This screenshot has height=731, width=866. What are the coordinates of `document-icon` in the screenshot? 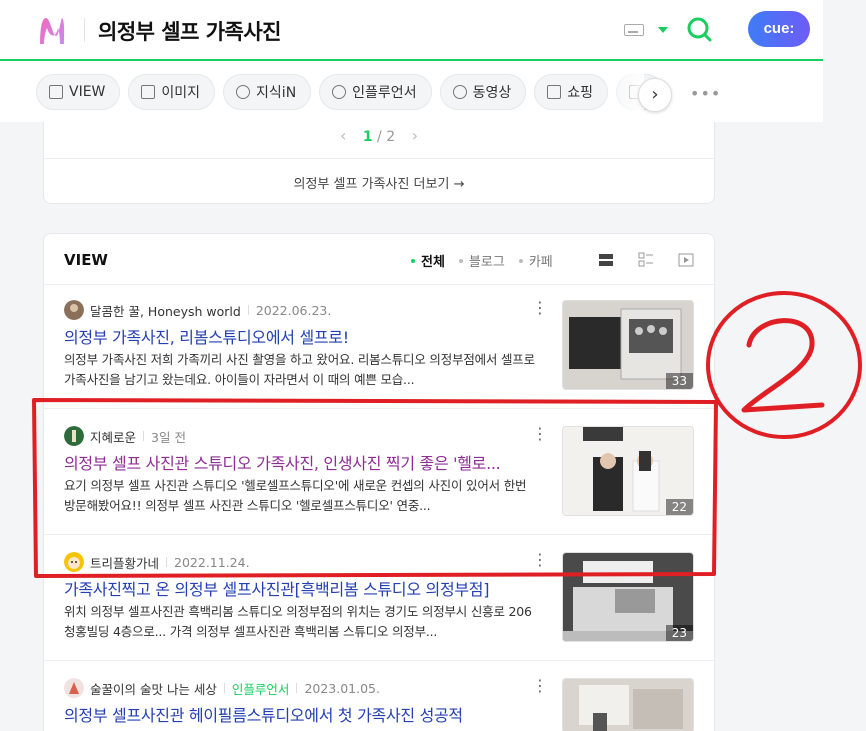 It's located at (56, 92).